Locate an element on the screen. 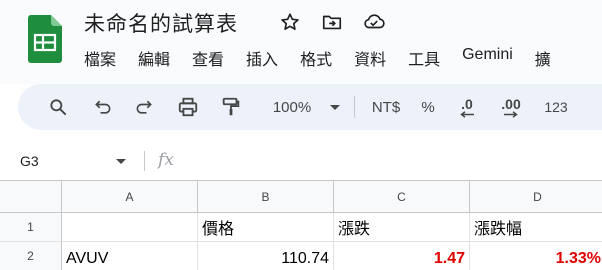 The height and width of the screenshot is (270, 602). document-title: 未命名的試算表 is located at coordinates (161, 23).